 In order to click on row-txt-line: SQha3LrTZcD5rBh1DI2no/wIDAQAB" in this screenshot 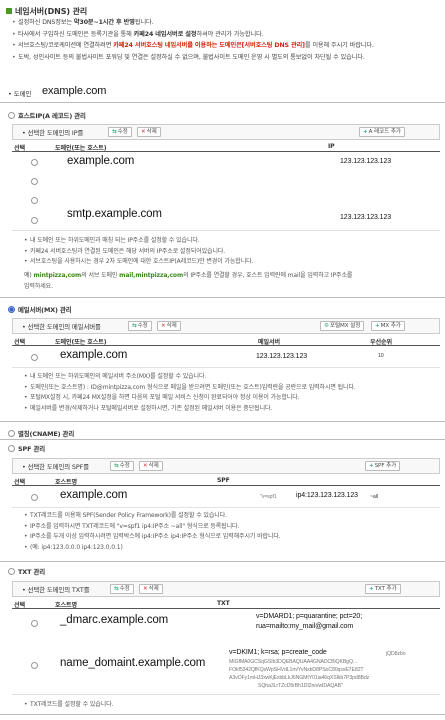, I will do `click(300, 686)`.